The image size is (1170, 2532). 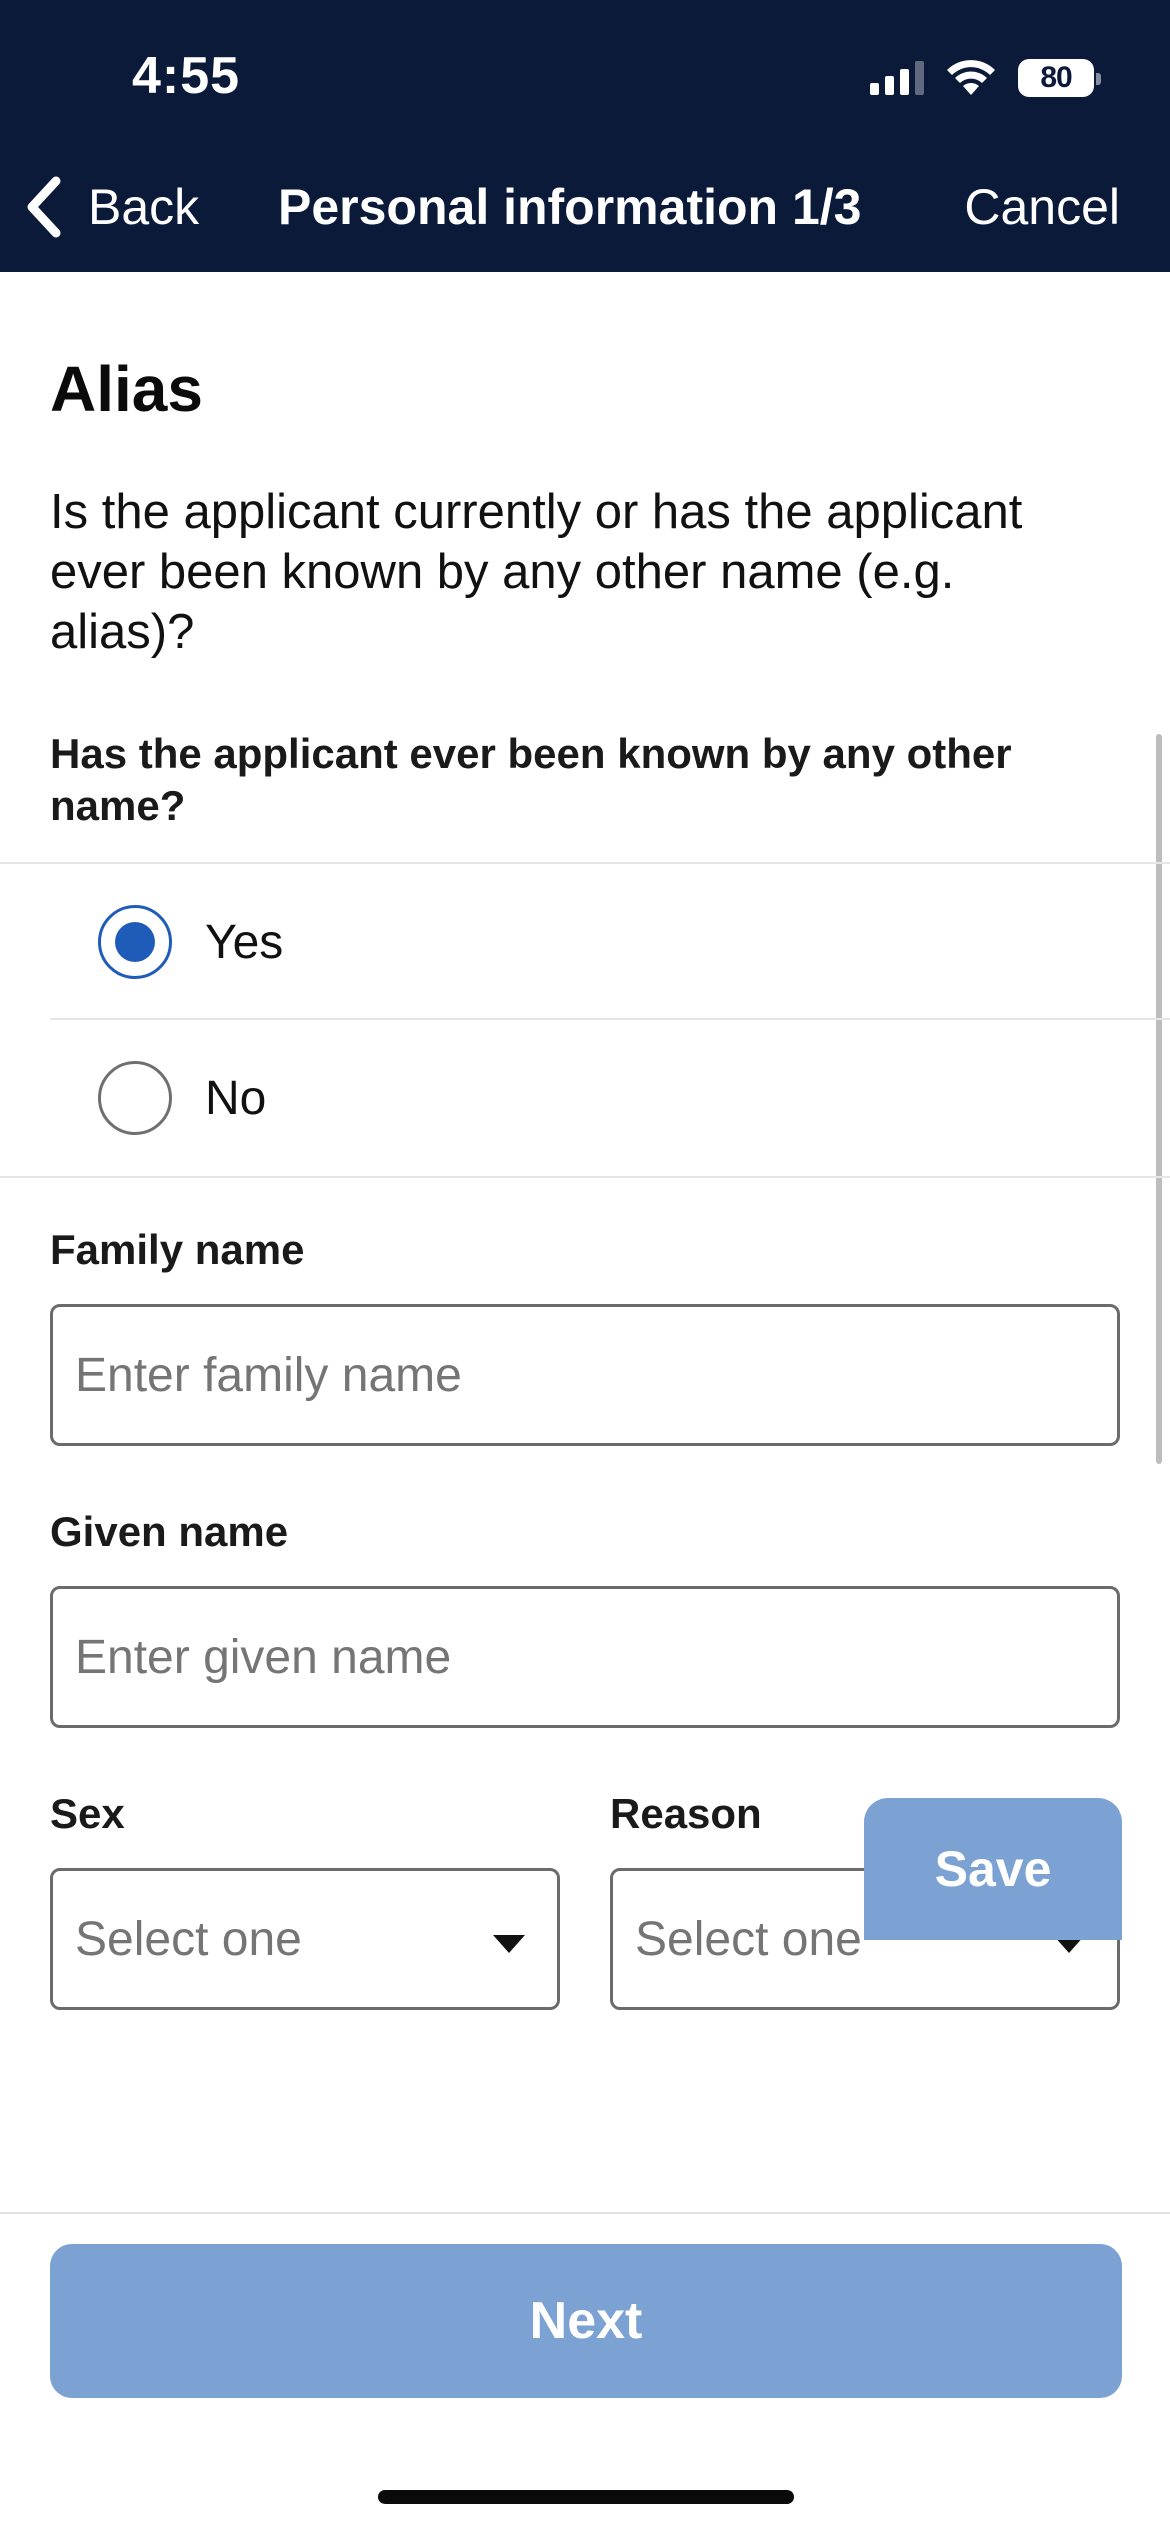 What do you see at coordinates (585, 1098) in the screenshot?
I see `radio-option-no: No` at bounding box center [585, 1098].